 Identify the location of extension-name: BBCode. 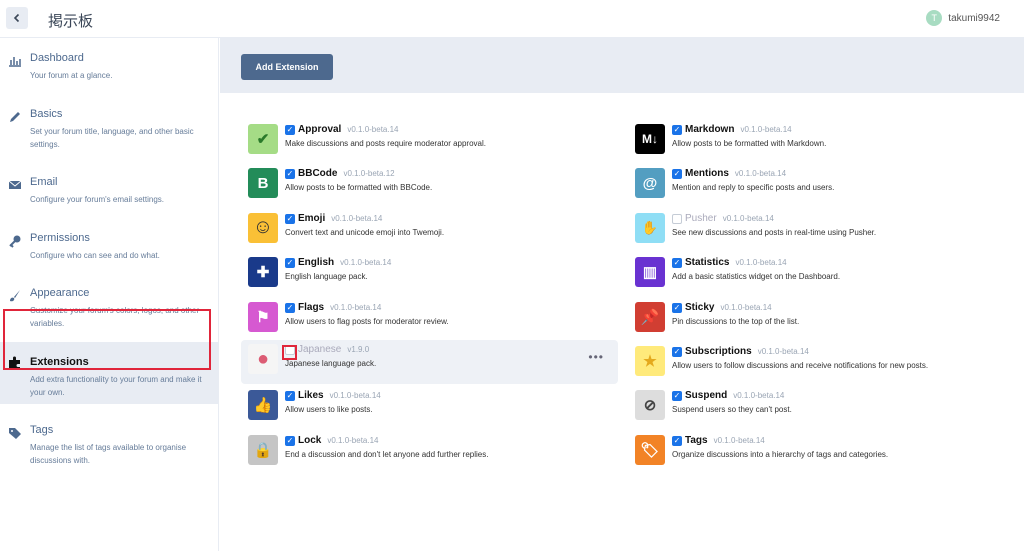
(318, 174).